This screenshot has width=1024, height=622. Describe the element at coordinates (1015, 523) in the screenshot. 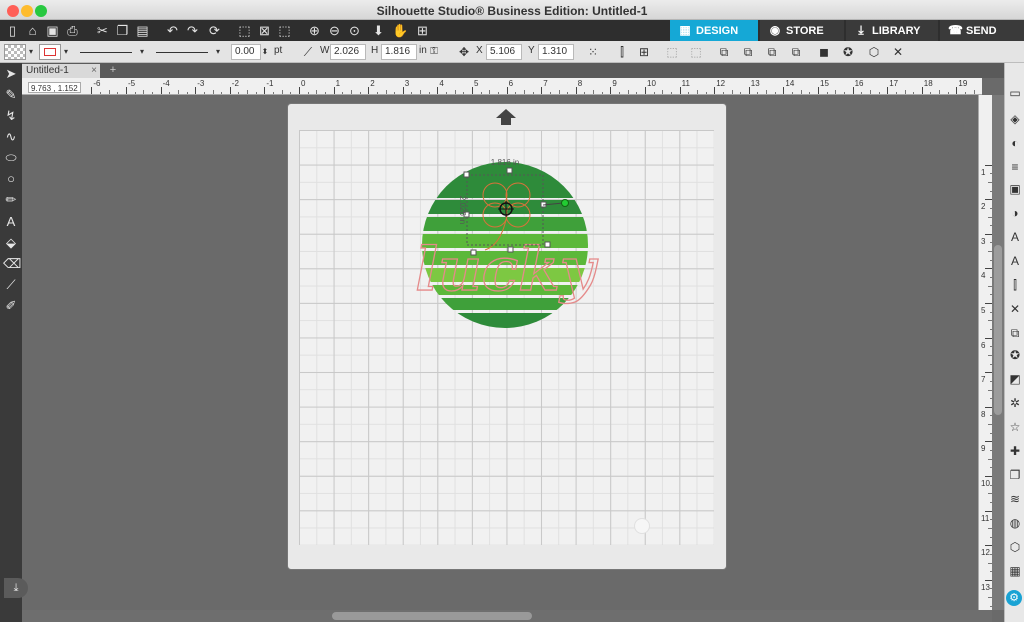

I see `grid-panel-icon: ◍` at that location.